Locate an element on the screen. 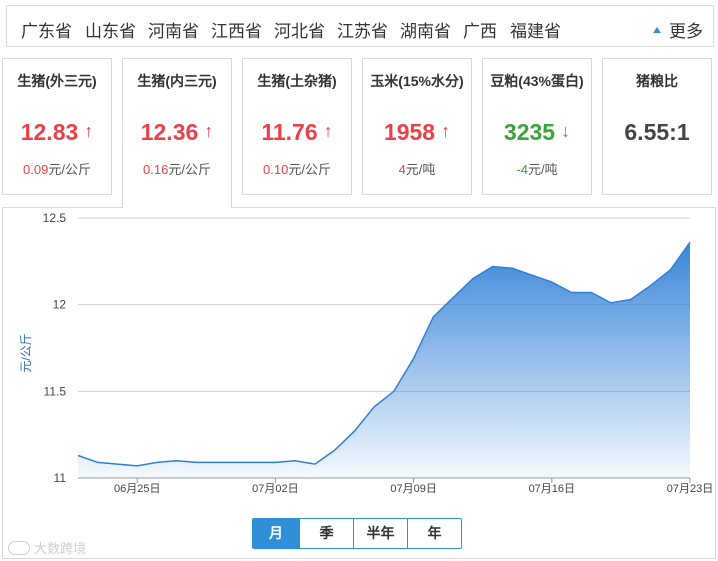  card-change: 0.09元/公斤 is located at coordinates (57, 169).